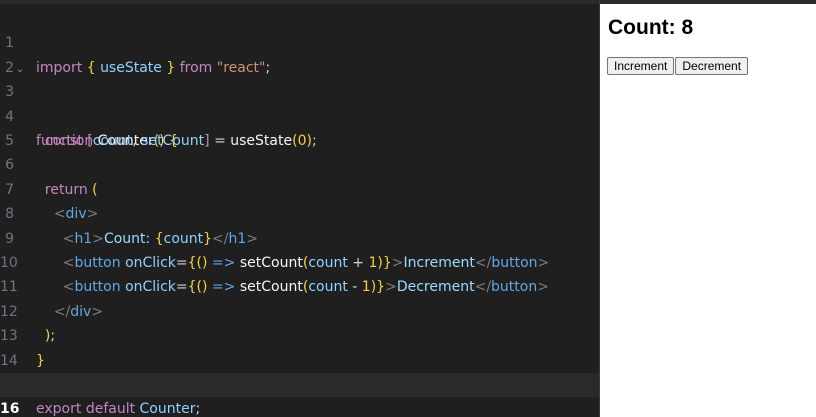 The image size is (816, 417). I want to click on code-line: 7 <div>, so click(299, 187).